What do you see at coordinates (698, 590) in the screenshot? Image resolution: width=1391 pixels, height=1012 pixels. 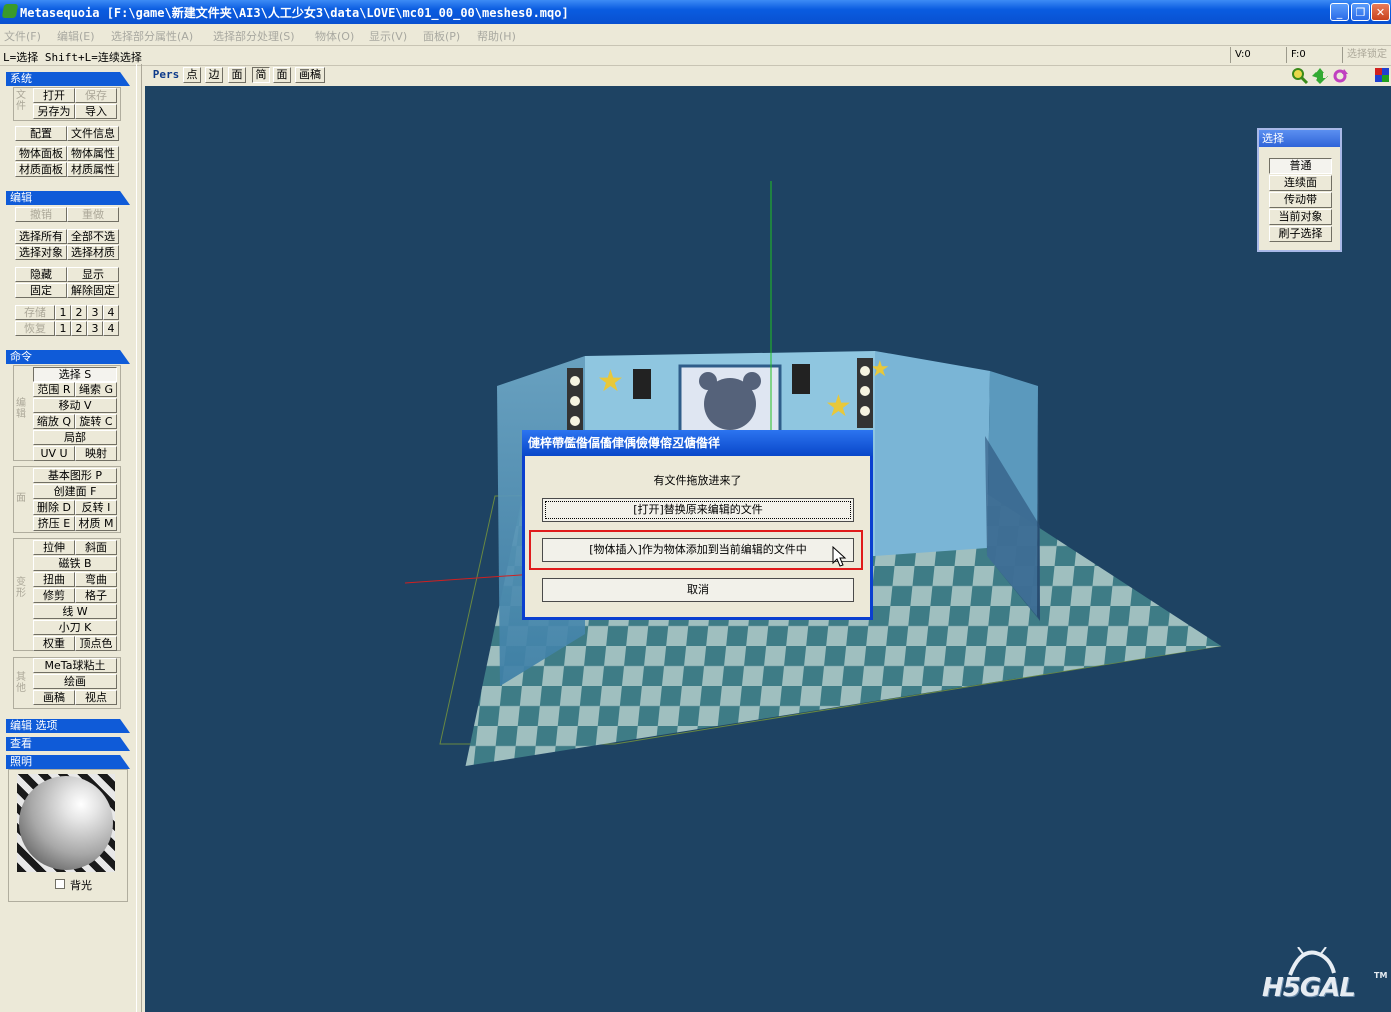 I see `cancel-button: 取消` at bounding box center [698, 590].